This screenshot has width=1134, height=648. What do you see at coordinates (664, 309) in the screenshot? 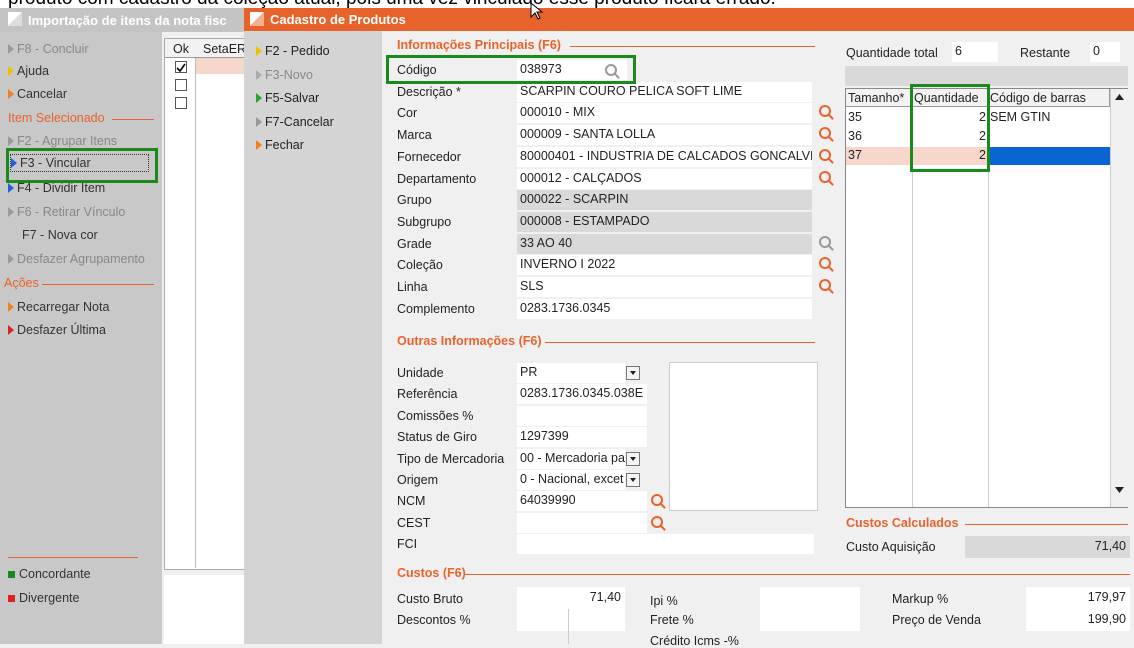
I see `field-complemento: 0283.1736.0345` at bounding box center [664, 309].